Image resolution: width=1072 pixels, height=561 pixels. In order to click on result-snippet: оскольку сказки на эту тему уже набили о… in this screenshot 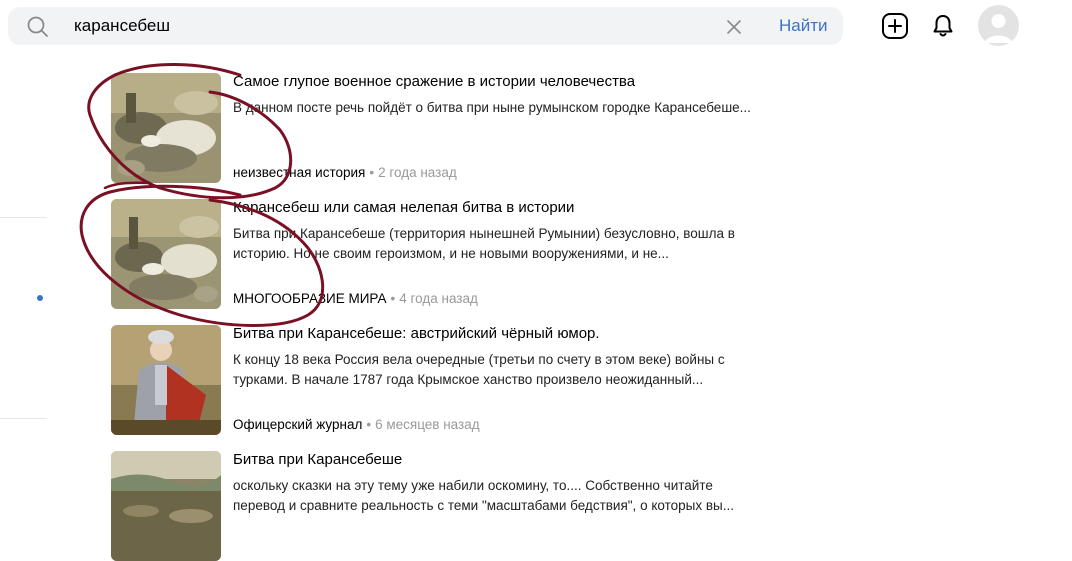, I will do `click(483, 495)`.